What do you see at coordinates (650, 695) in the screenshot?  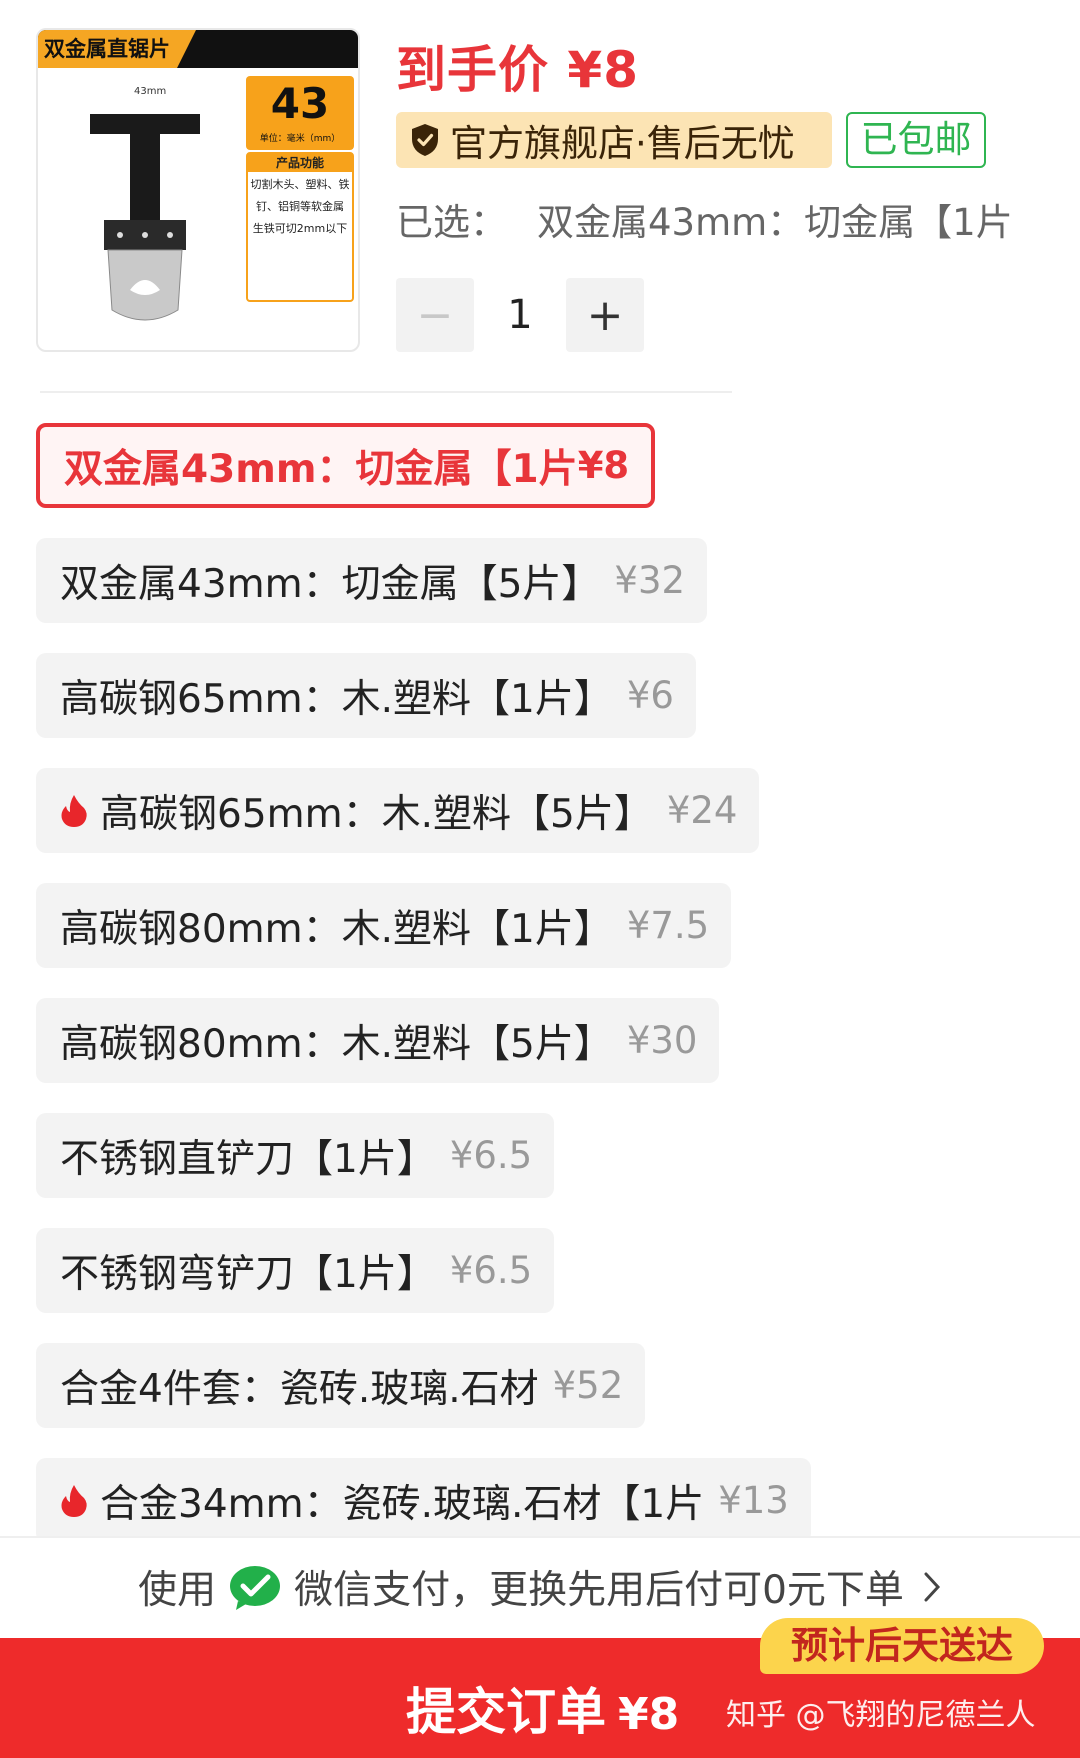 I see `option-price: ¥6` at bounding box center [650, 695].